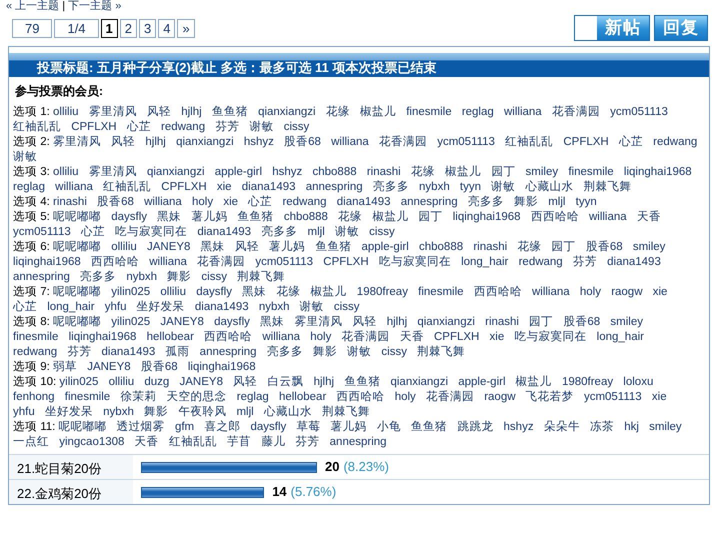 The width and height of the screenshot is (712, 534). Describe the element at coordinates (167, 28) in the screenshot. I see `page-link: 4` at that location.